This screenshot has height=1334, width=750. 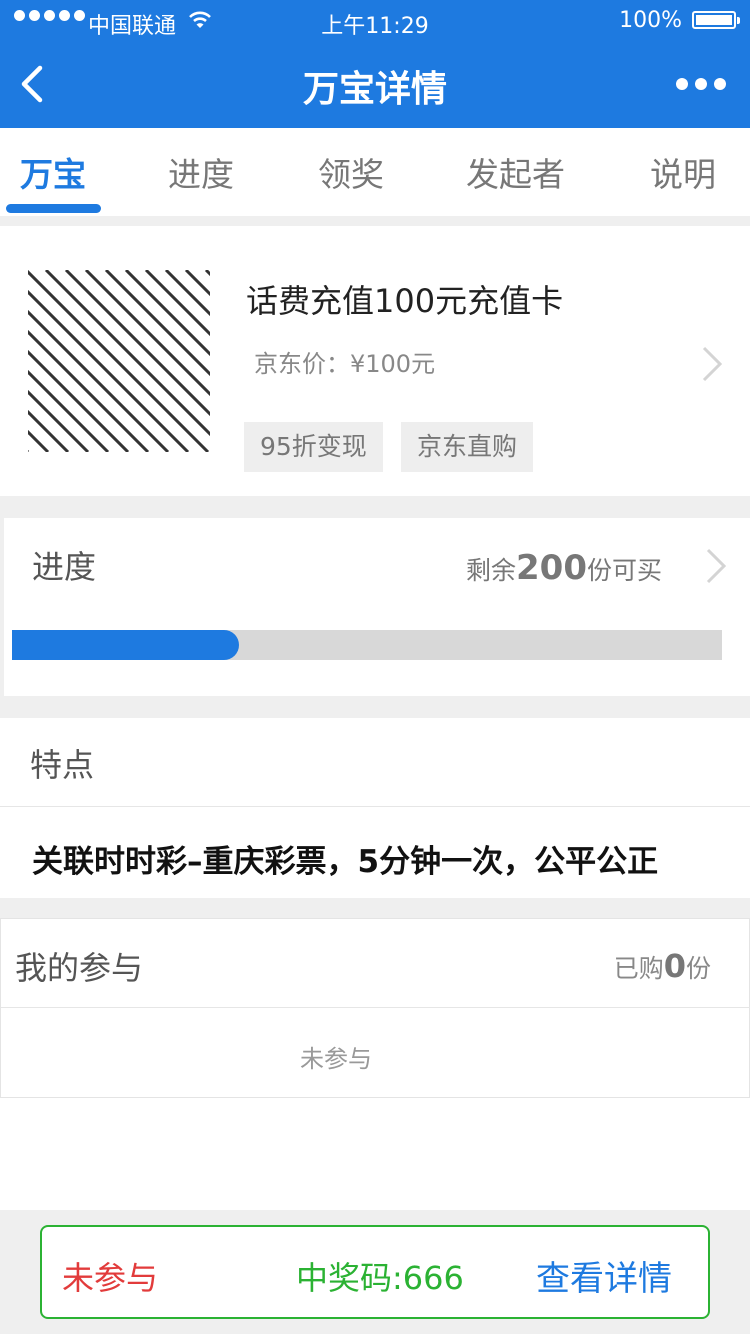 I want to click on bought-count-text: 已购0份, so click(x=662, y=966).